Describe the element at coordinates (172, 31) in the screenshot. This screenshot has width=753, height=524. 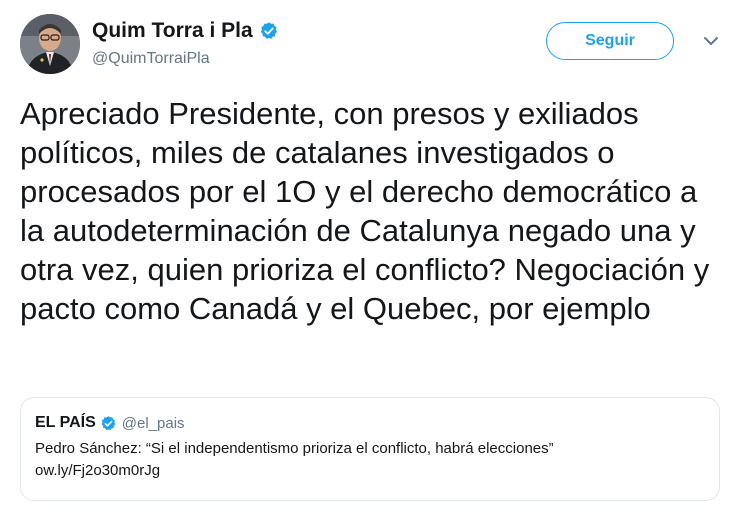
I see `display-name: Quim Torra i Pla` at that location.